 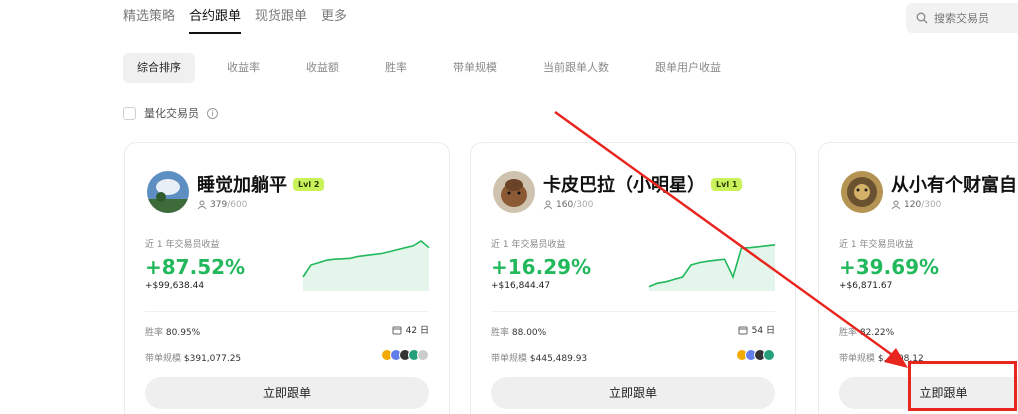 I want to click on trader-name: 睡觉加躺平 Lvl 2, so click(x=261, y=184).